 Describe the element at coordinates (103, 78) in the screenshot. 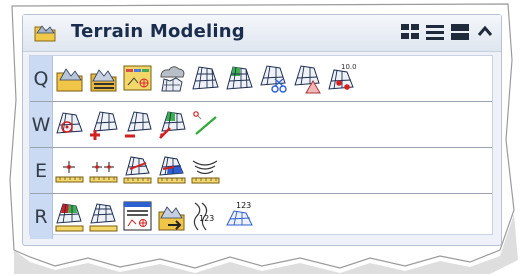

I see `terrain-folder-open-icon` at that location.